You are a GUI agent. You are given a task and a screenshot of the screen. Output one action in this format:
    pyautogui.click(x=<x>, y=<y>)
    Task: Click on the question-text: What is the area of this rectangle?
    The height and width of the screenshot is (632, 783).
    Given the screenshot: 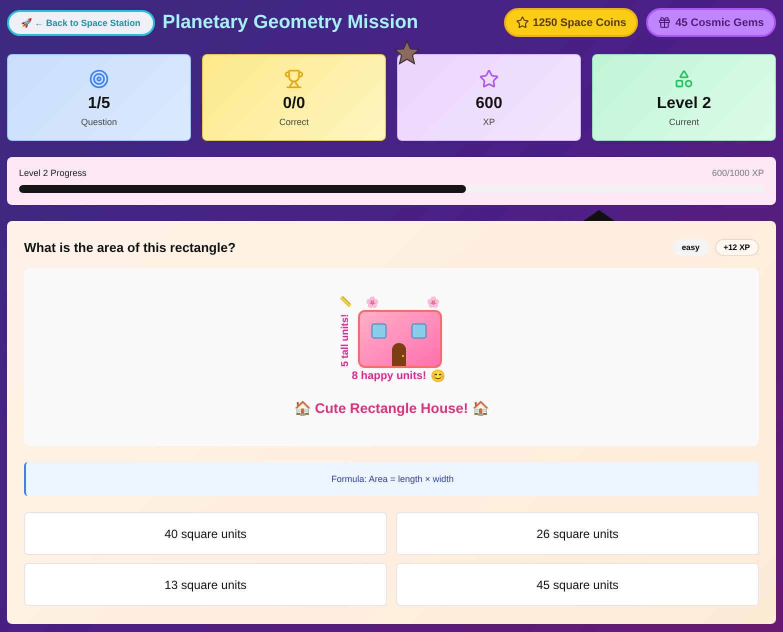 What is the action you would take?
    pyautogui.click(x=130, y=247)
    